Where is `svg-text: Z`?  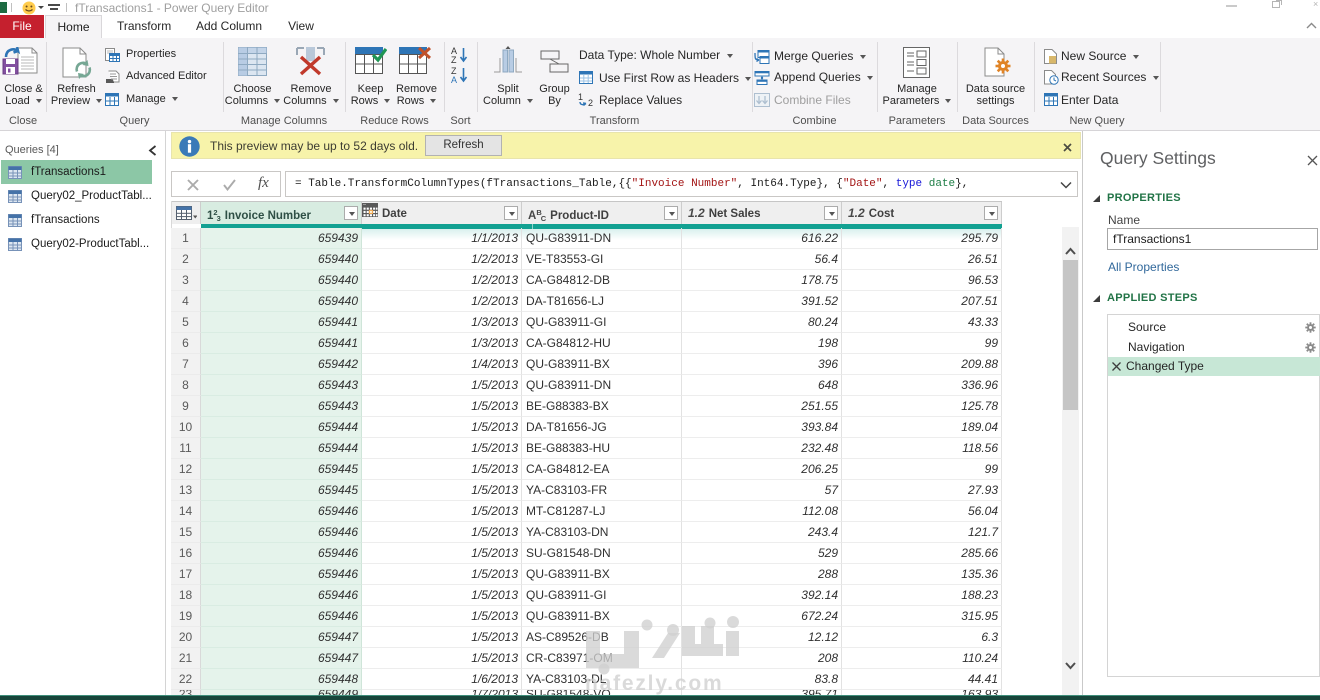
svg-text: Z is located at coordinates (454, 59).